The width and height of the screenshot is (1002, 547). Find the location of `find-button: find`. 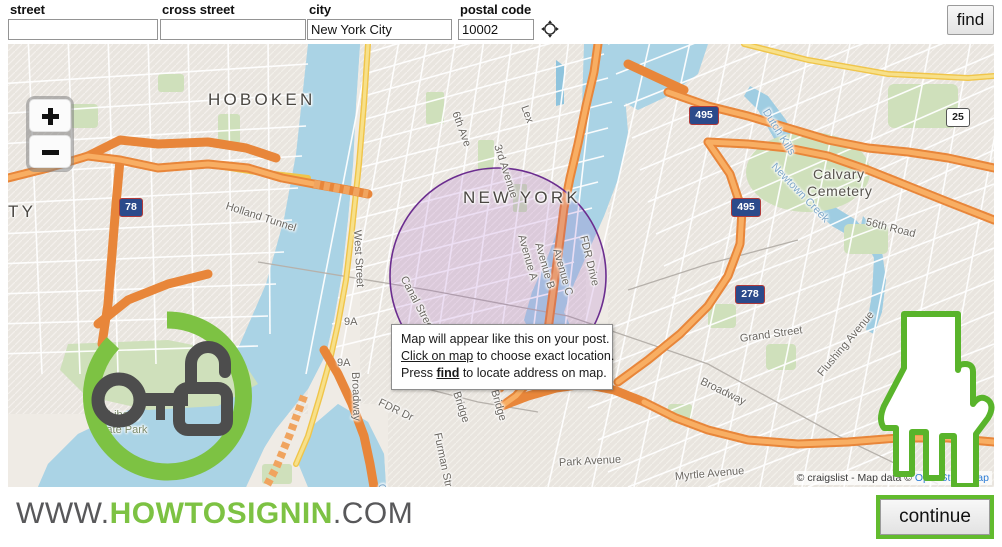

find-button: find is located at coordinates (970, 20).